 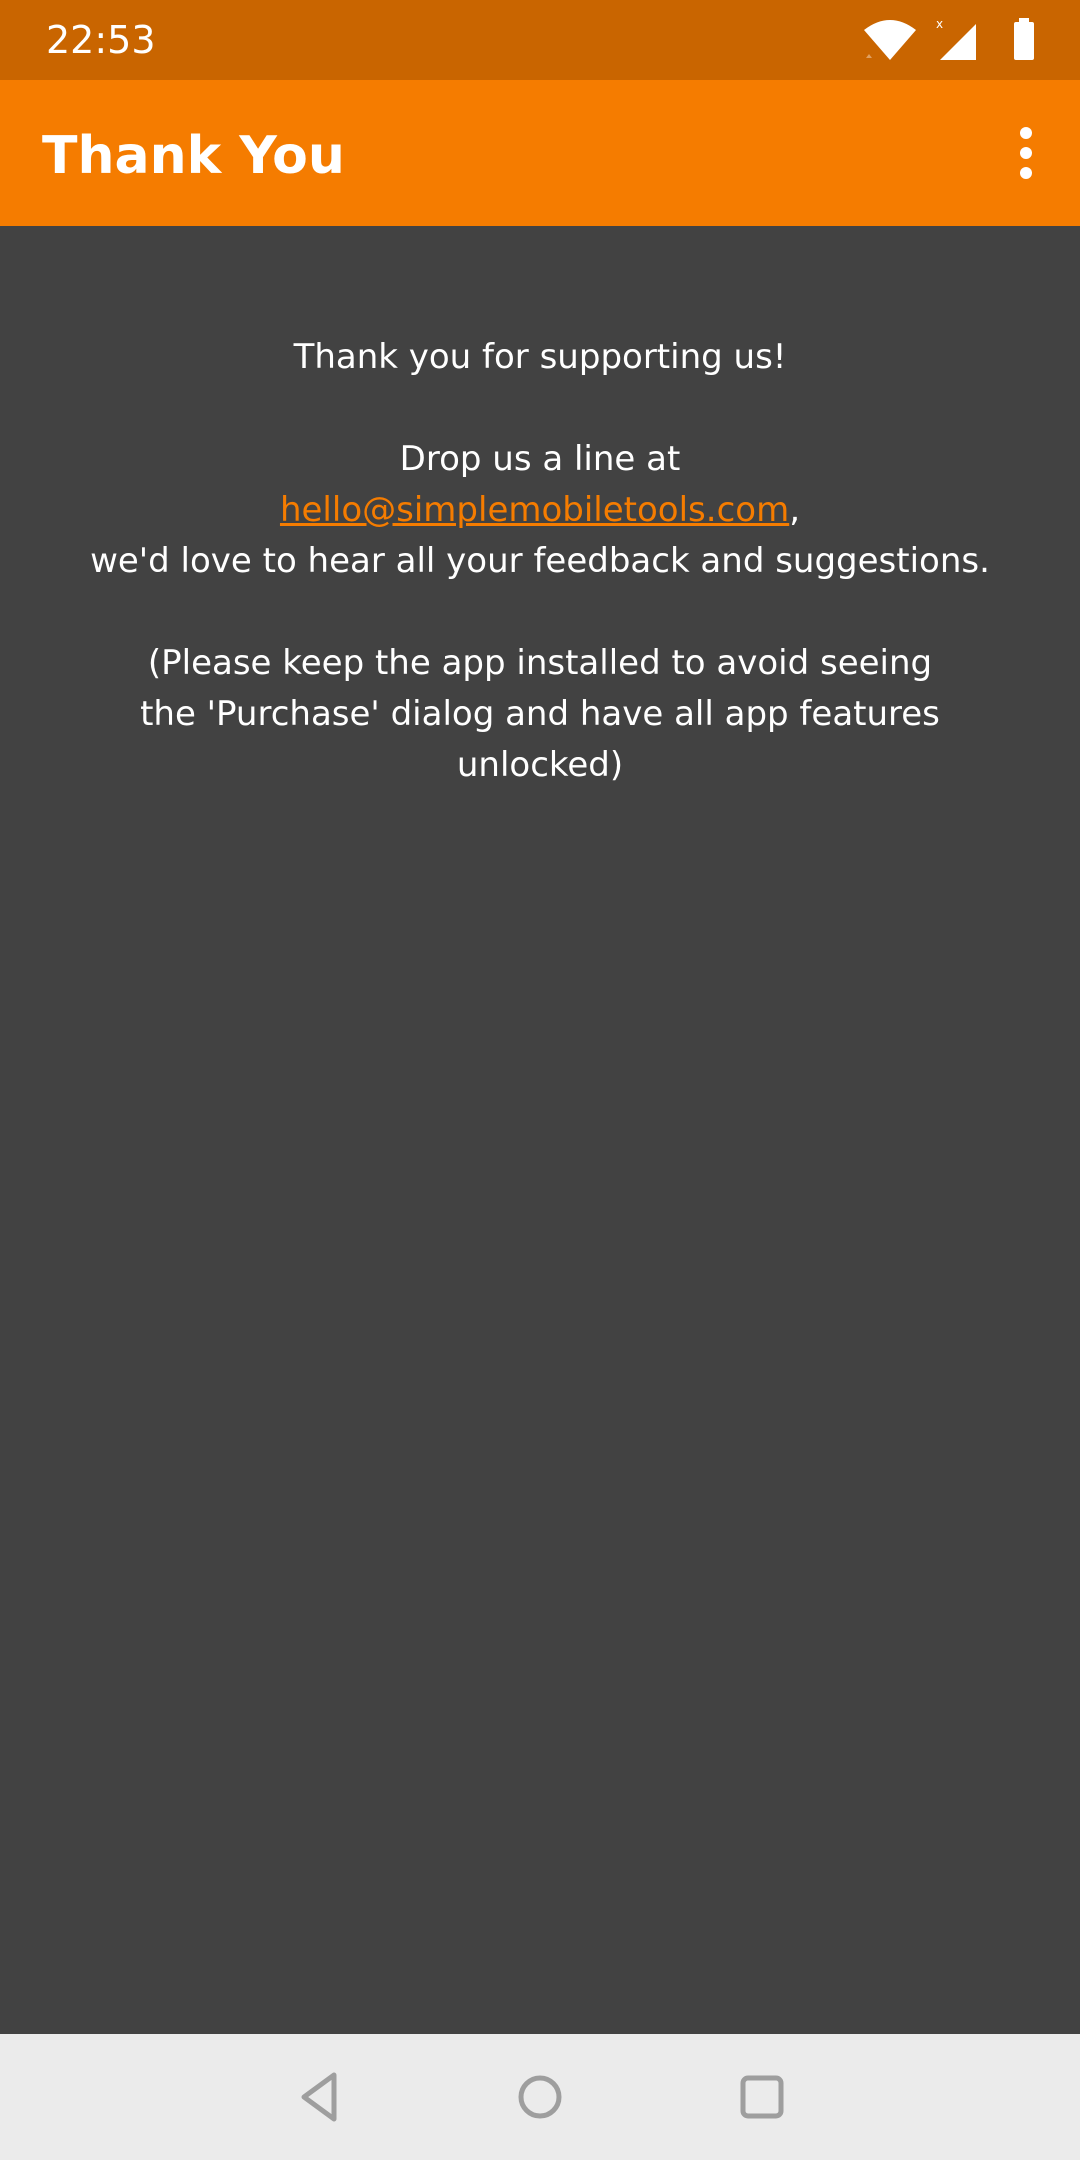 I want to click on navigation-bar, so click(x=540, y=2097).